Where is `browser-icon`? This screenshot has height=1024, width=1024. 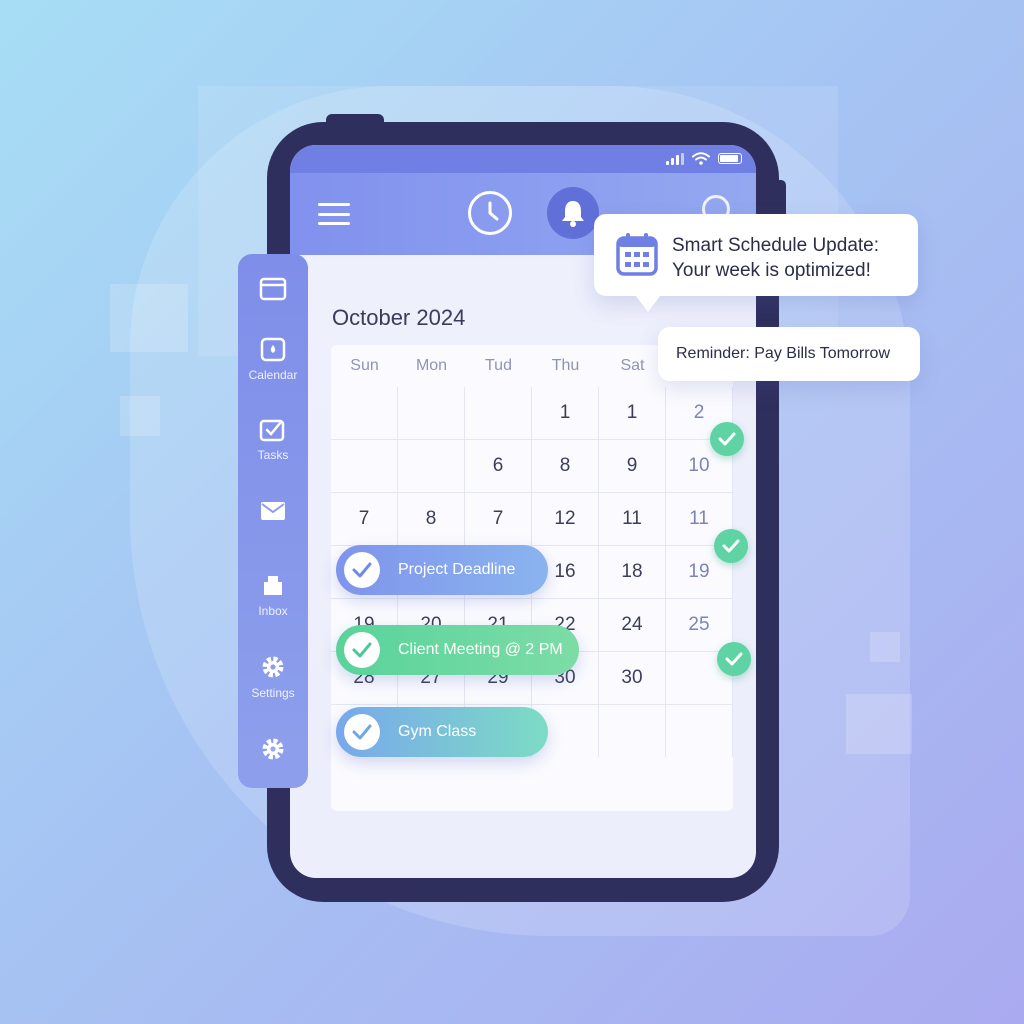 browser-icon is located at coordinates (273, 289).